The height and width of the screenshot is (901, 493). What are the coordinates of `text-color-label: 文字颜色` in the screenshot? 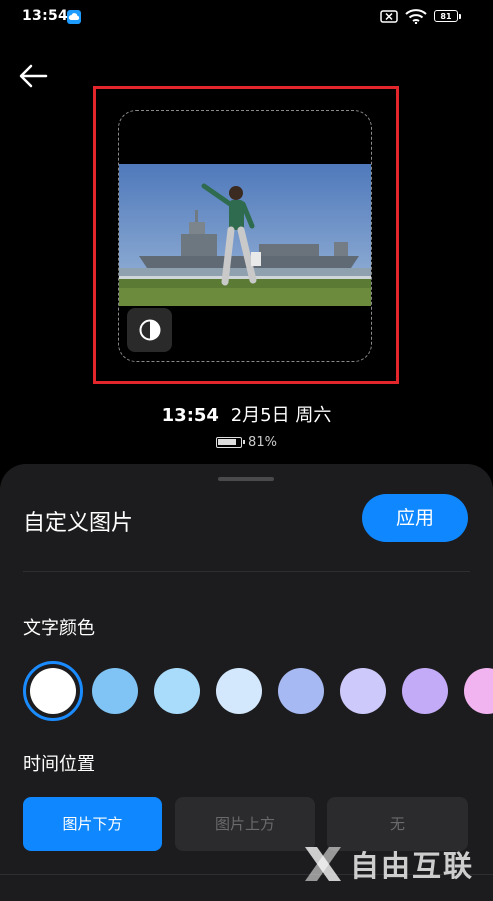 It's located at (59, 628).